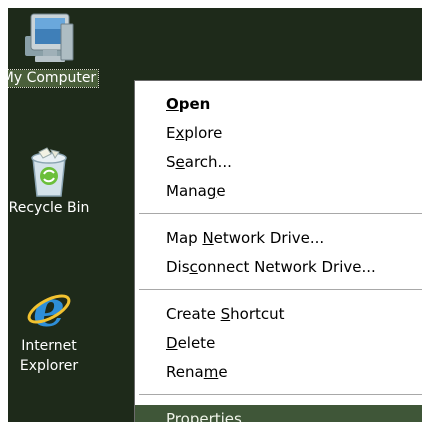  Describe the element at coordinates (225, 314) in the screenshot. I see `menu-item-create-shortcut-accelerator: S` at that location.